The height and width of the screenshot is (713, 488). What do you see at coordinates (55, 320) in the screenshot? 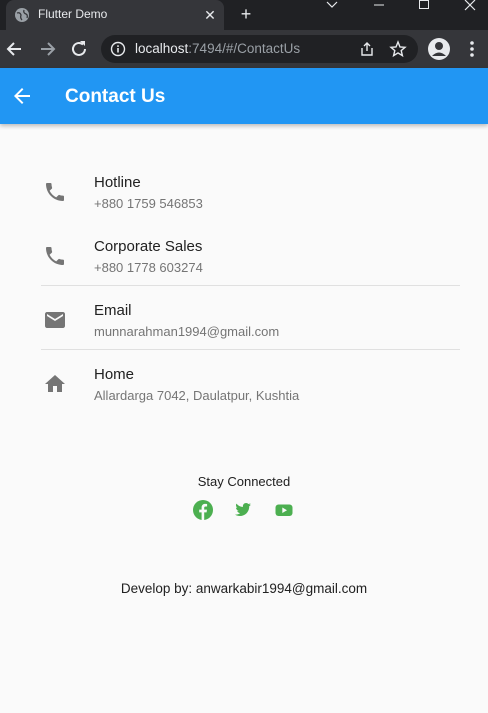
I see `email-icon` at bounding box center [55, 320].